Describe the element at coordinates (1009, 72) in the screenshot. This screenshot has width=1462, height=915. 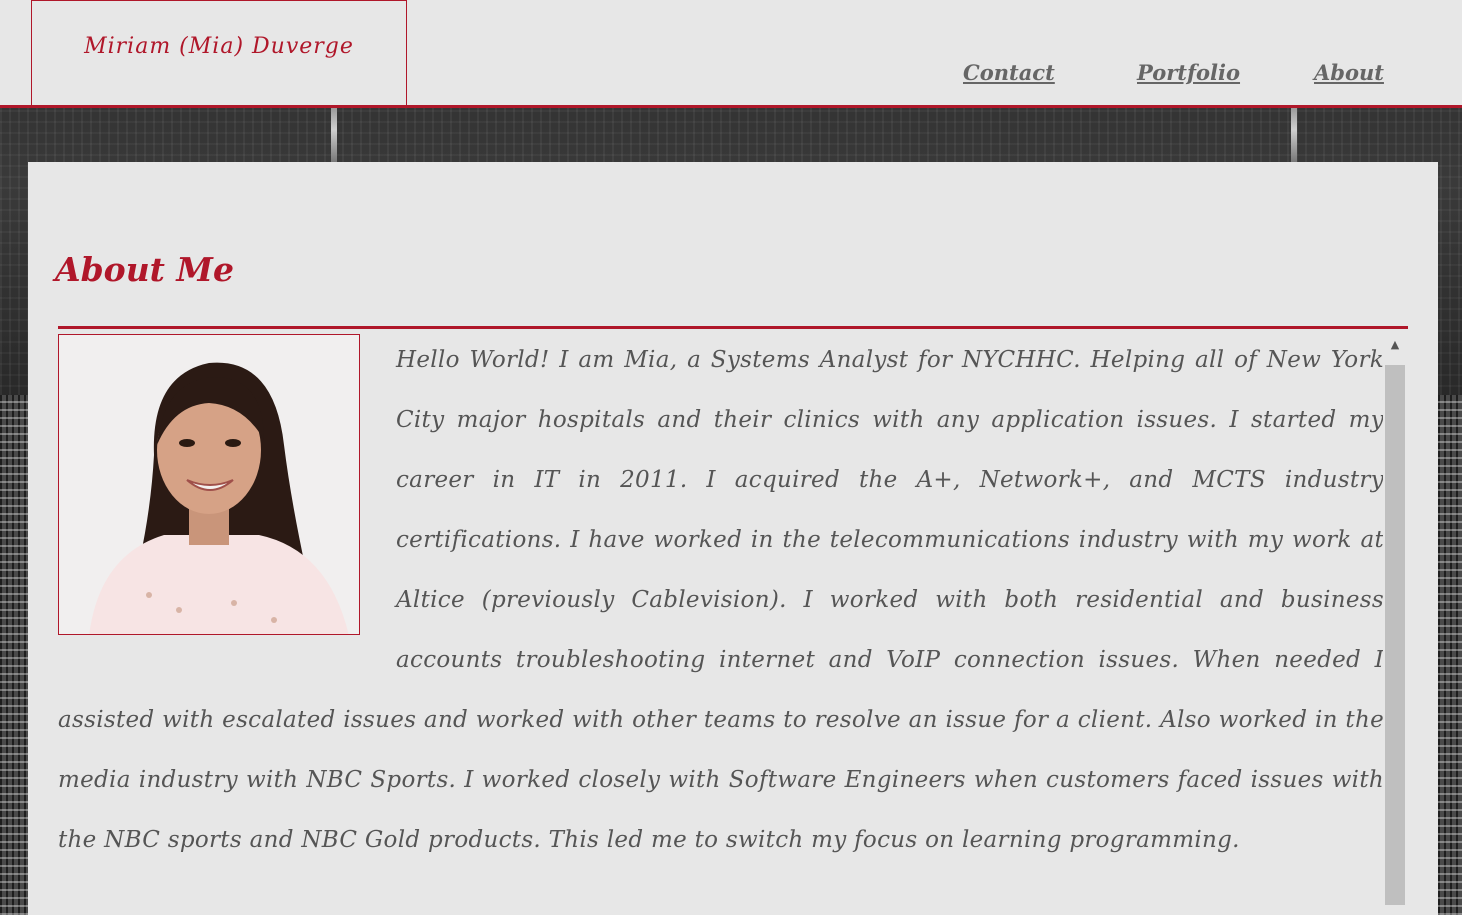
I see `nav-link-contact: Contact` at that location.